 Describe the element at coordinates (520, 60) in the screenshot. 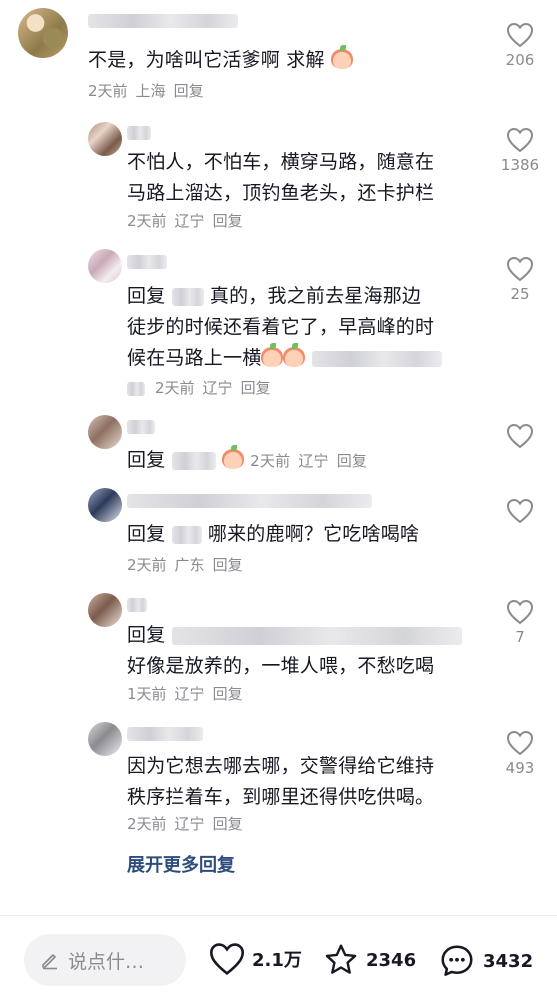

I see `like-count: 206` at that location.